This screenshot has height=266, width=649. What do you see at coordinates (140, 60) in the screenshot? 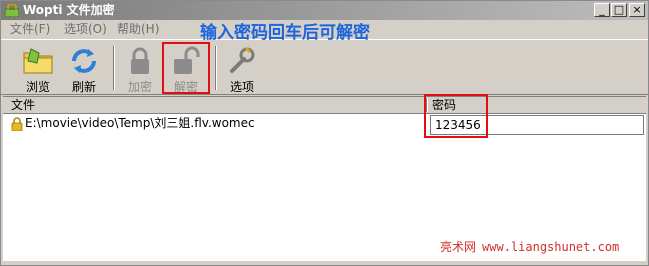
I see `lock-closed-icon` at bounding box center [140, 60].